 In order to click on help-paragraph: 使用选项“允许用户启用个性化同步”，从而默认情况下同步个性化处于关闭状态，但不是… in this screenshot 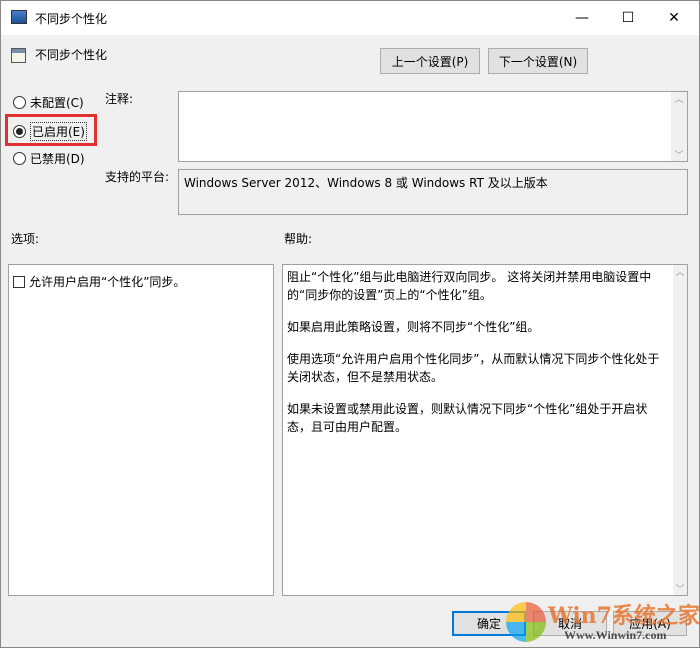, I will do `click(473, 368)`.